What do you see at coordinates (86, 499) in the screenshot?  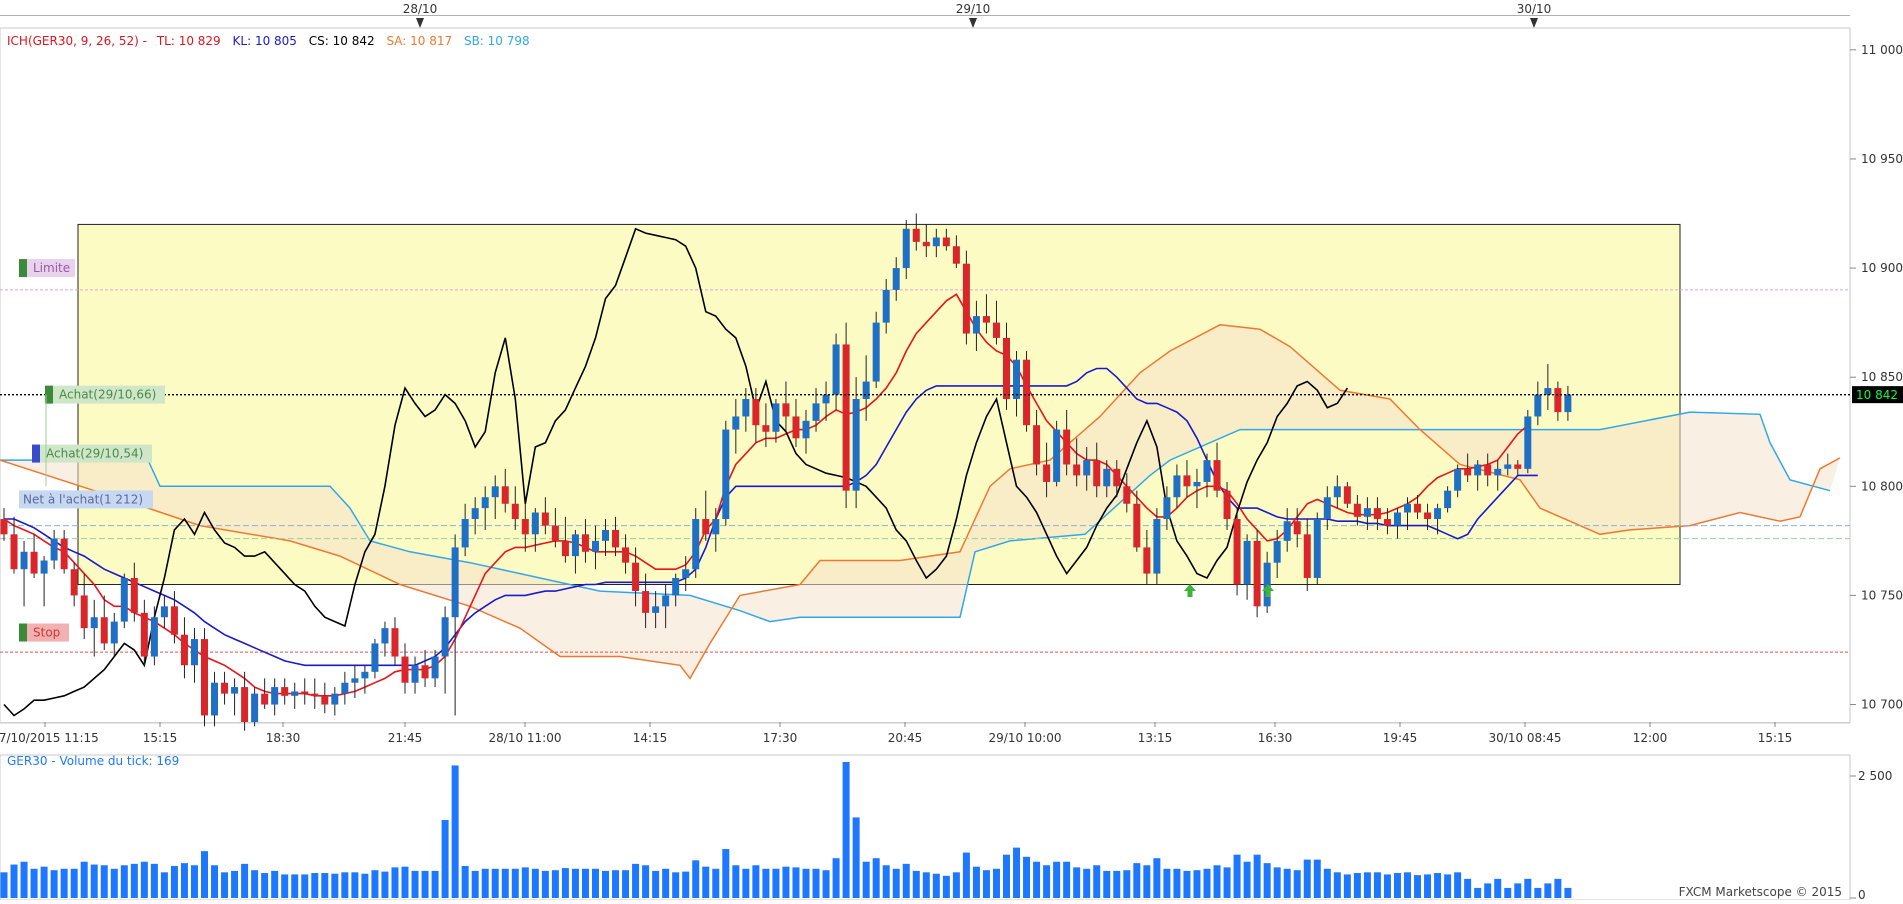 I see `net-achat-marker: Net à l'achat(1 212)` at bounding box center [86, 499].